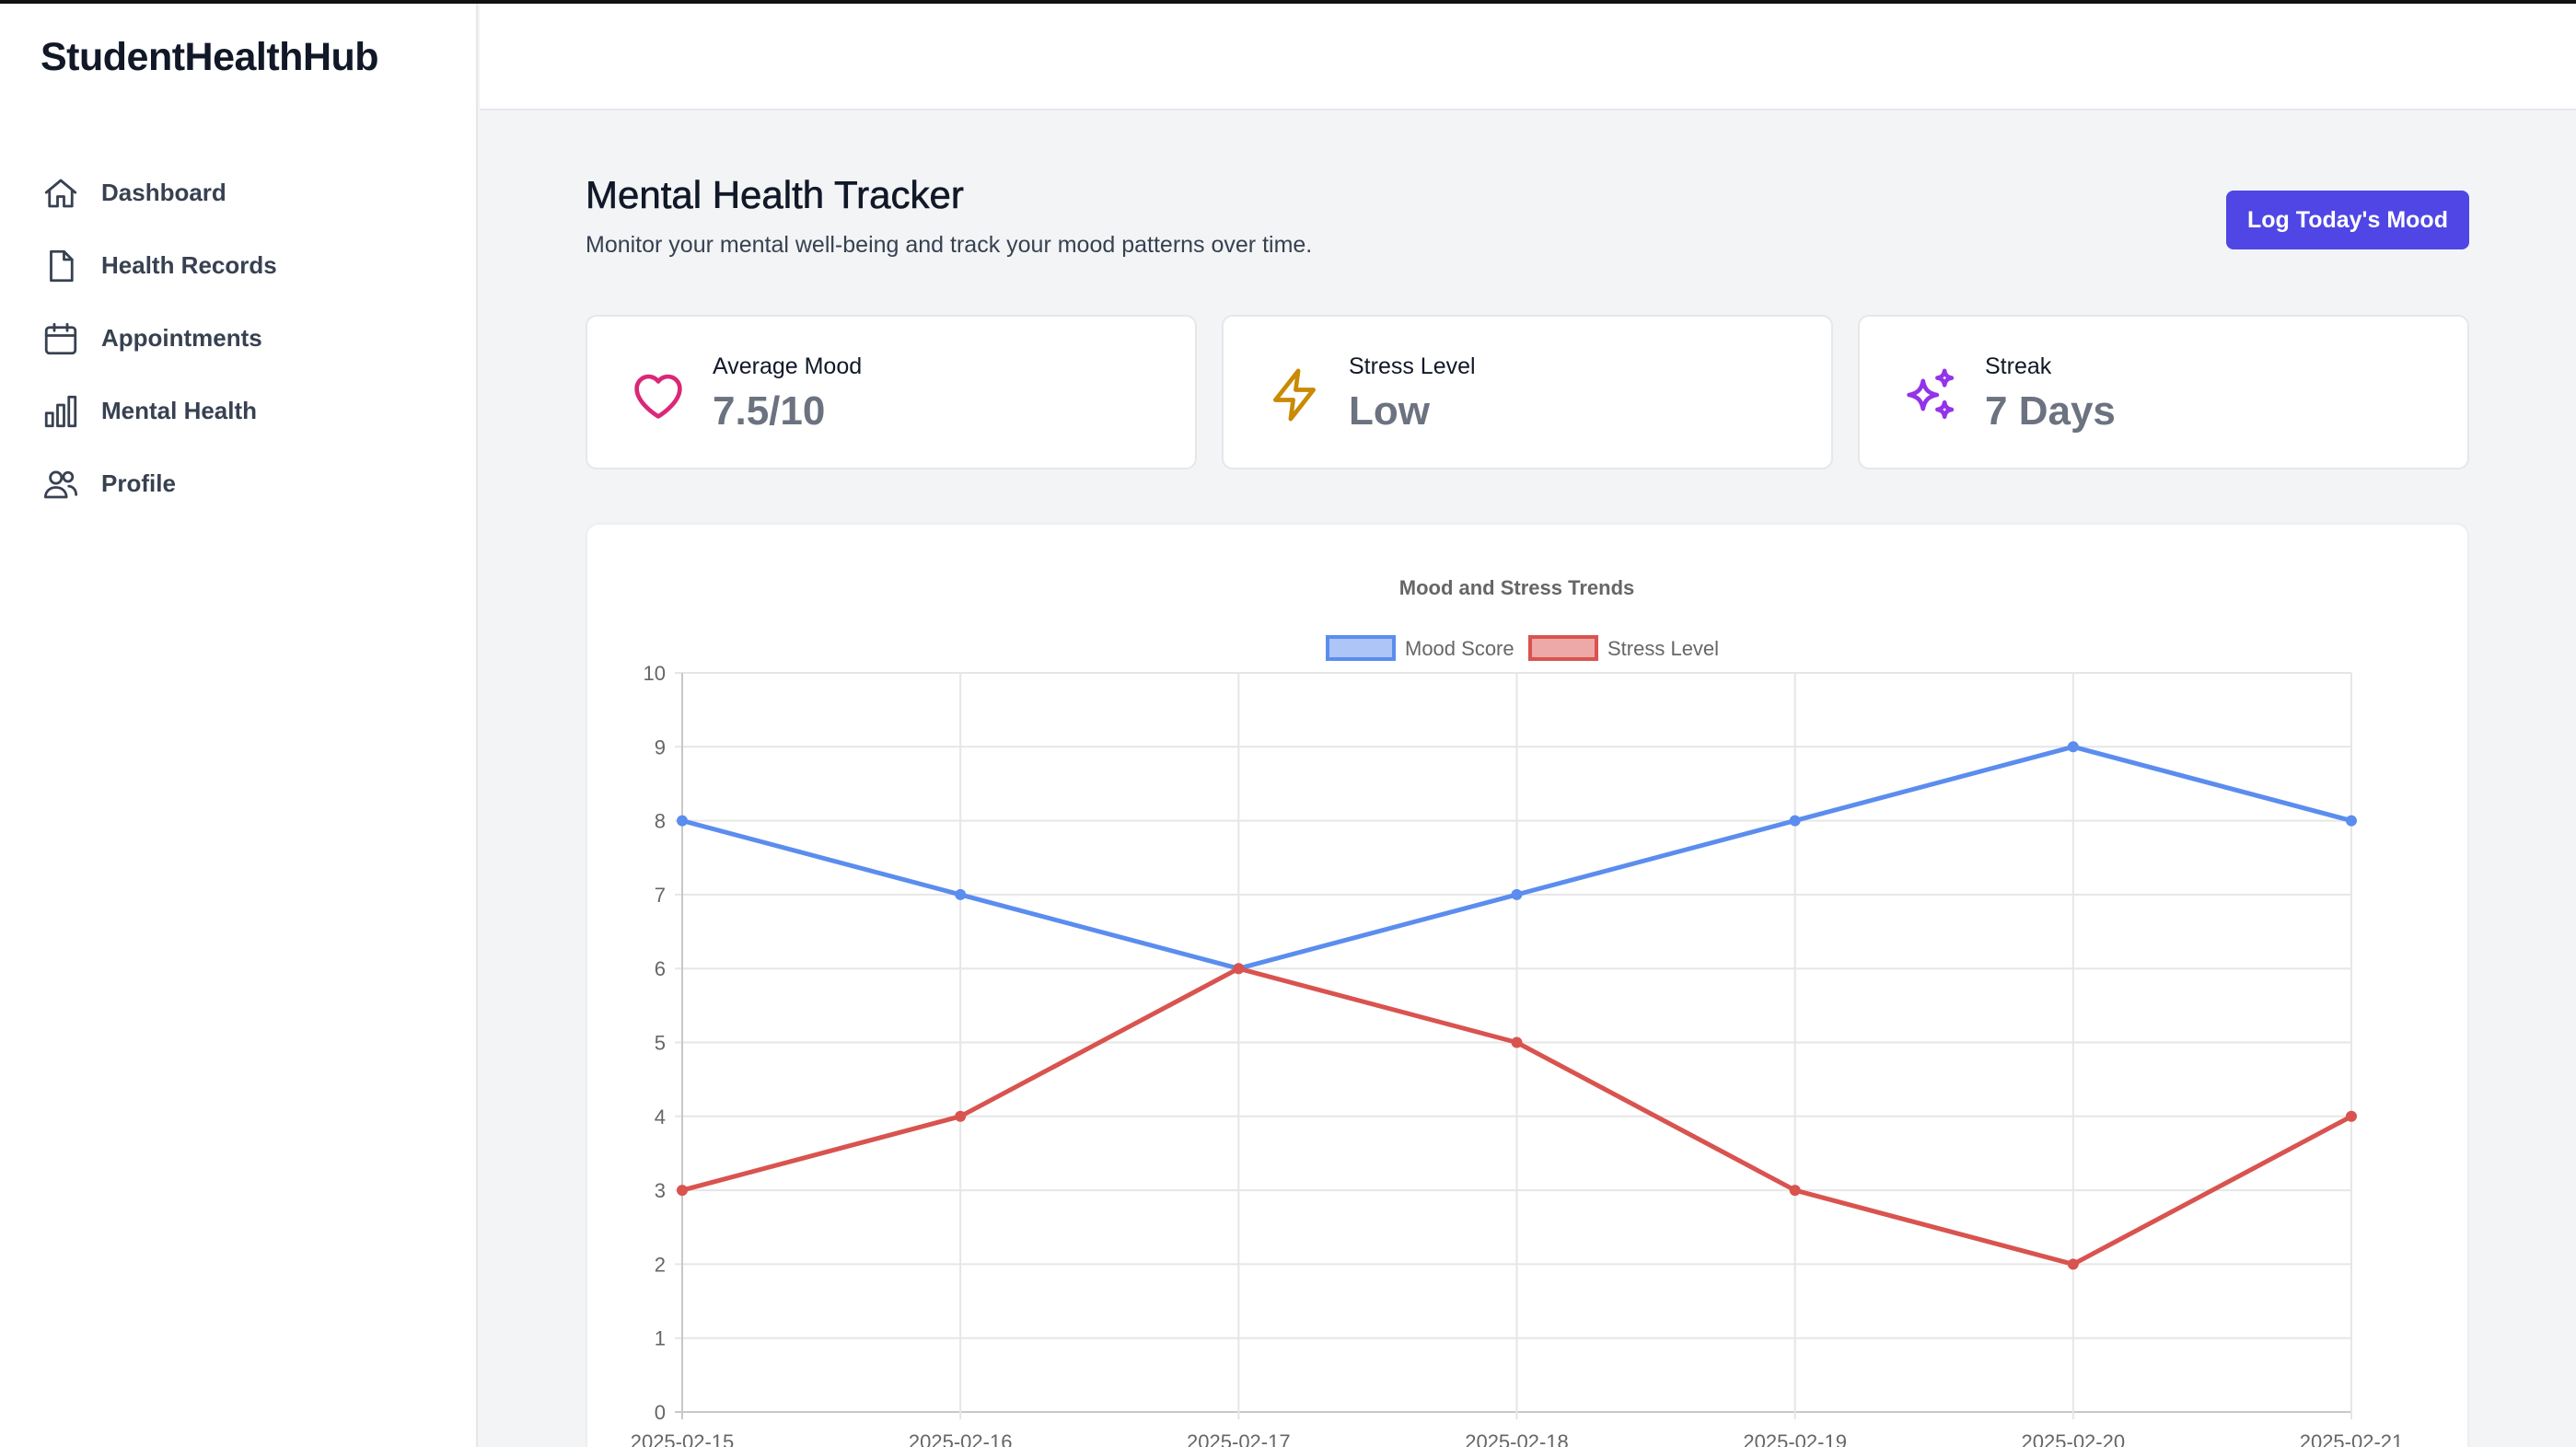  I want to click on stat-value: 7 Days, so click(2050, 411).